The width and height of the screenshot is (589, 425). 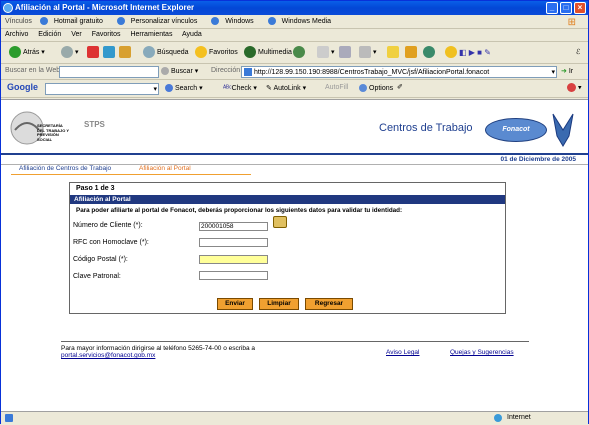 What do you see at coordinates (216, 53) in the screenshot?
I see `favorites-button: Favoritos` at bounding box center [216, 53].